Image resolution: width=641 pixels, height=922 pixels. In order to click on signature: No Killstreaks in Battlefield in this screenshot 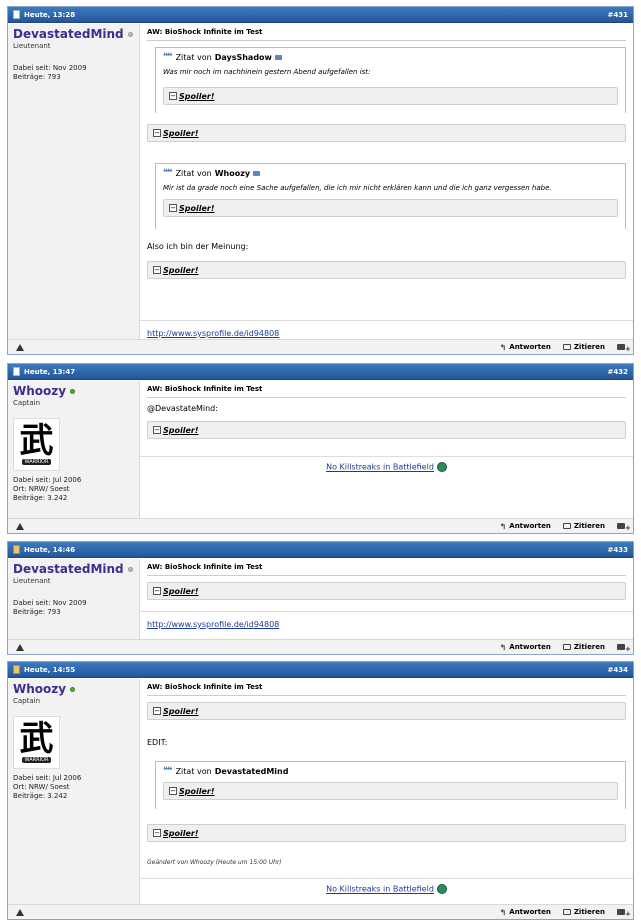, I will do `click(386, 469)`.